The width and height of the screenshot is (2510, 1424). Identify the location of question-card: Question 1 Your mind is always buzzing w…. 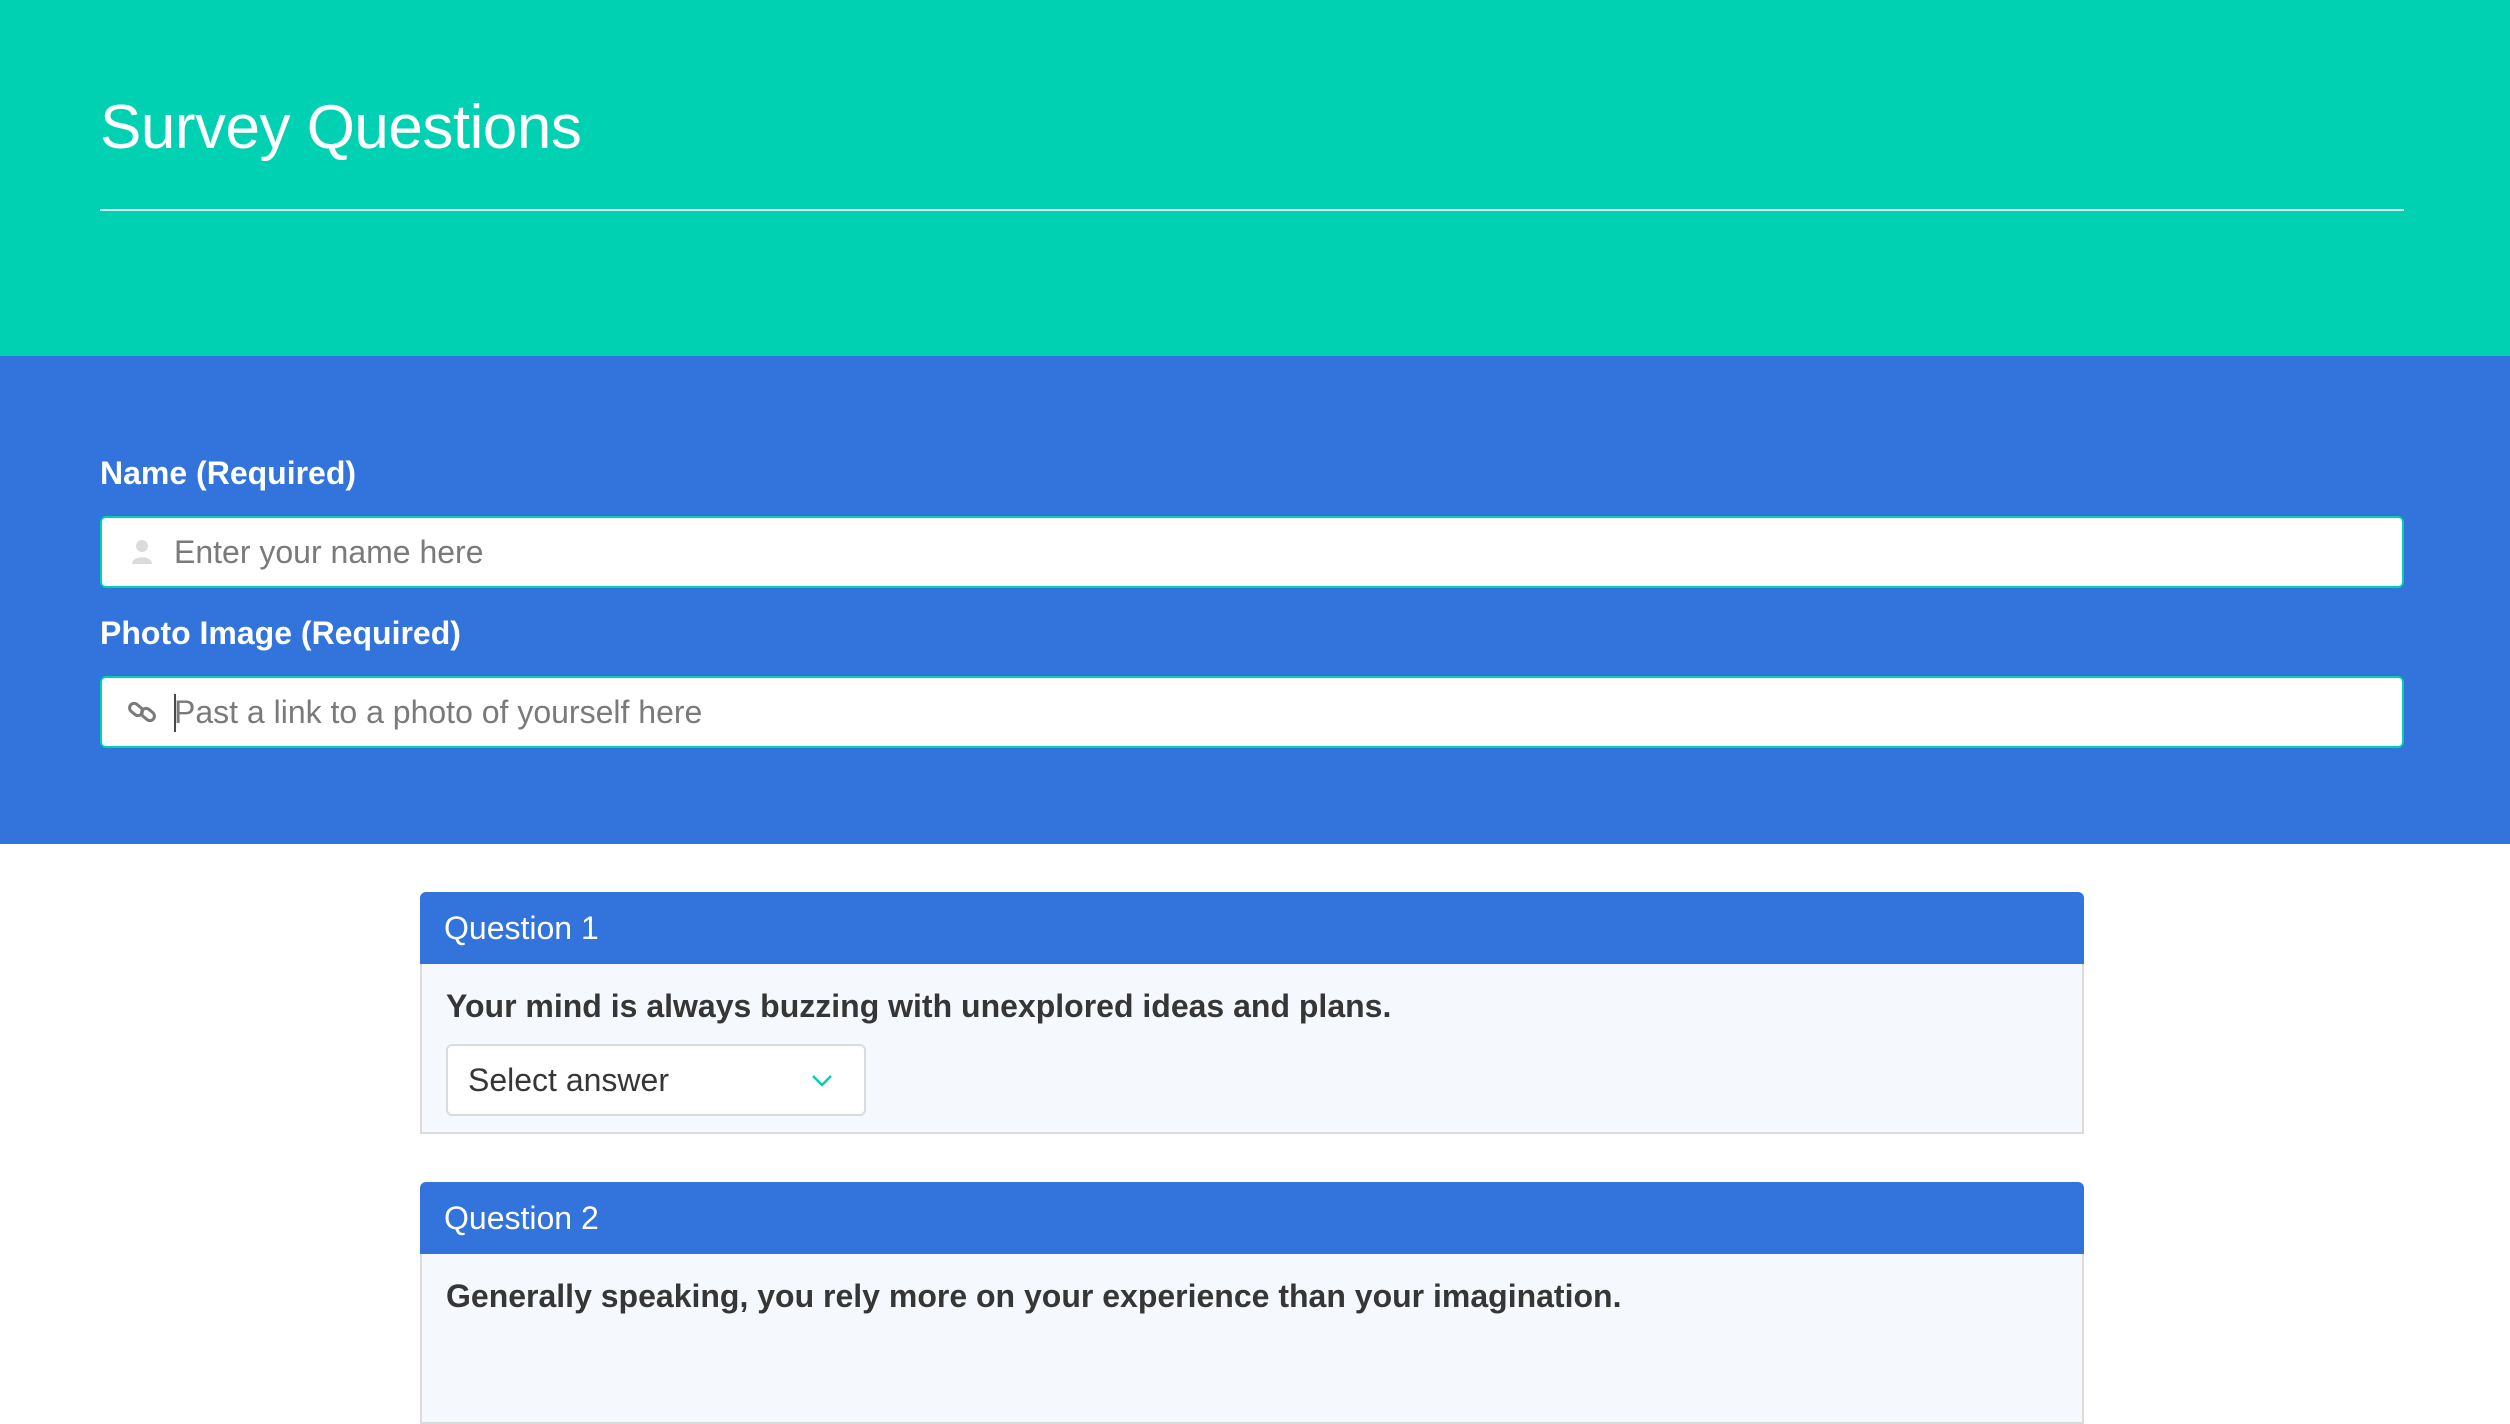
(1252, 1013).